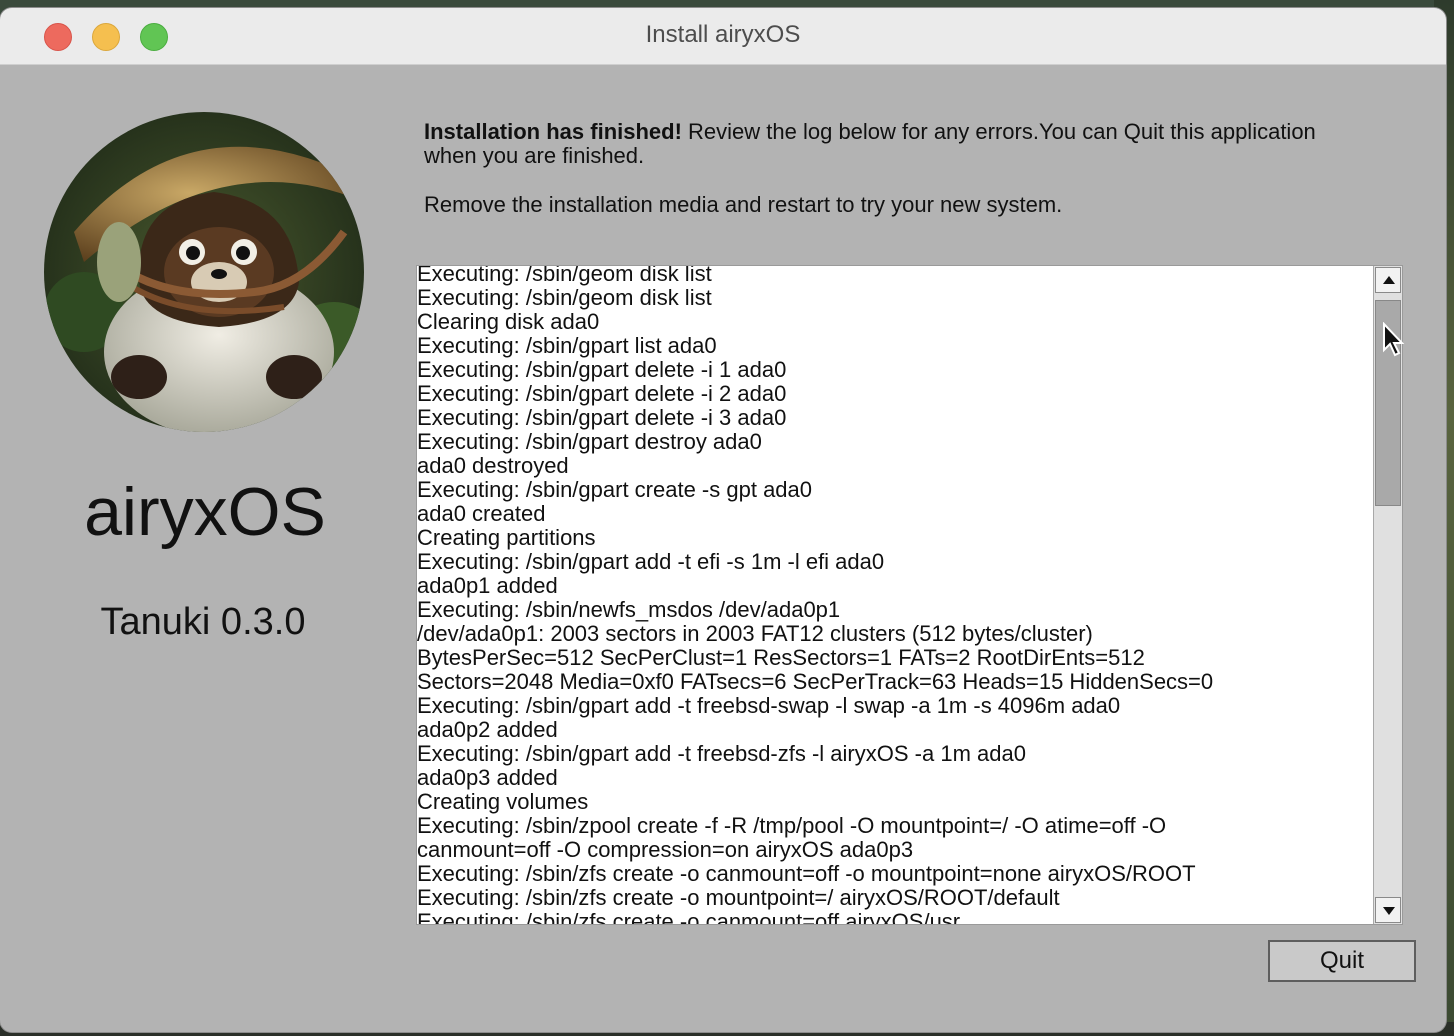 This screenshot has height=1036, width=1454. I want to click on version-label: Tanuki 0.3.0, so click(203, 622).